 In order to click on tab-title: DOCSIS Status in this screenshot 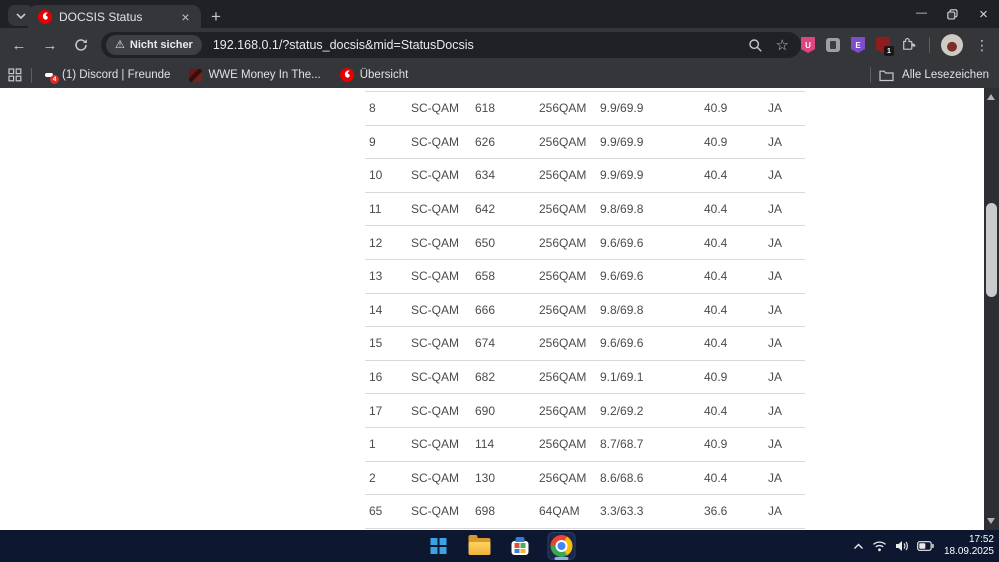, I will do `click(101, 16)`.